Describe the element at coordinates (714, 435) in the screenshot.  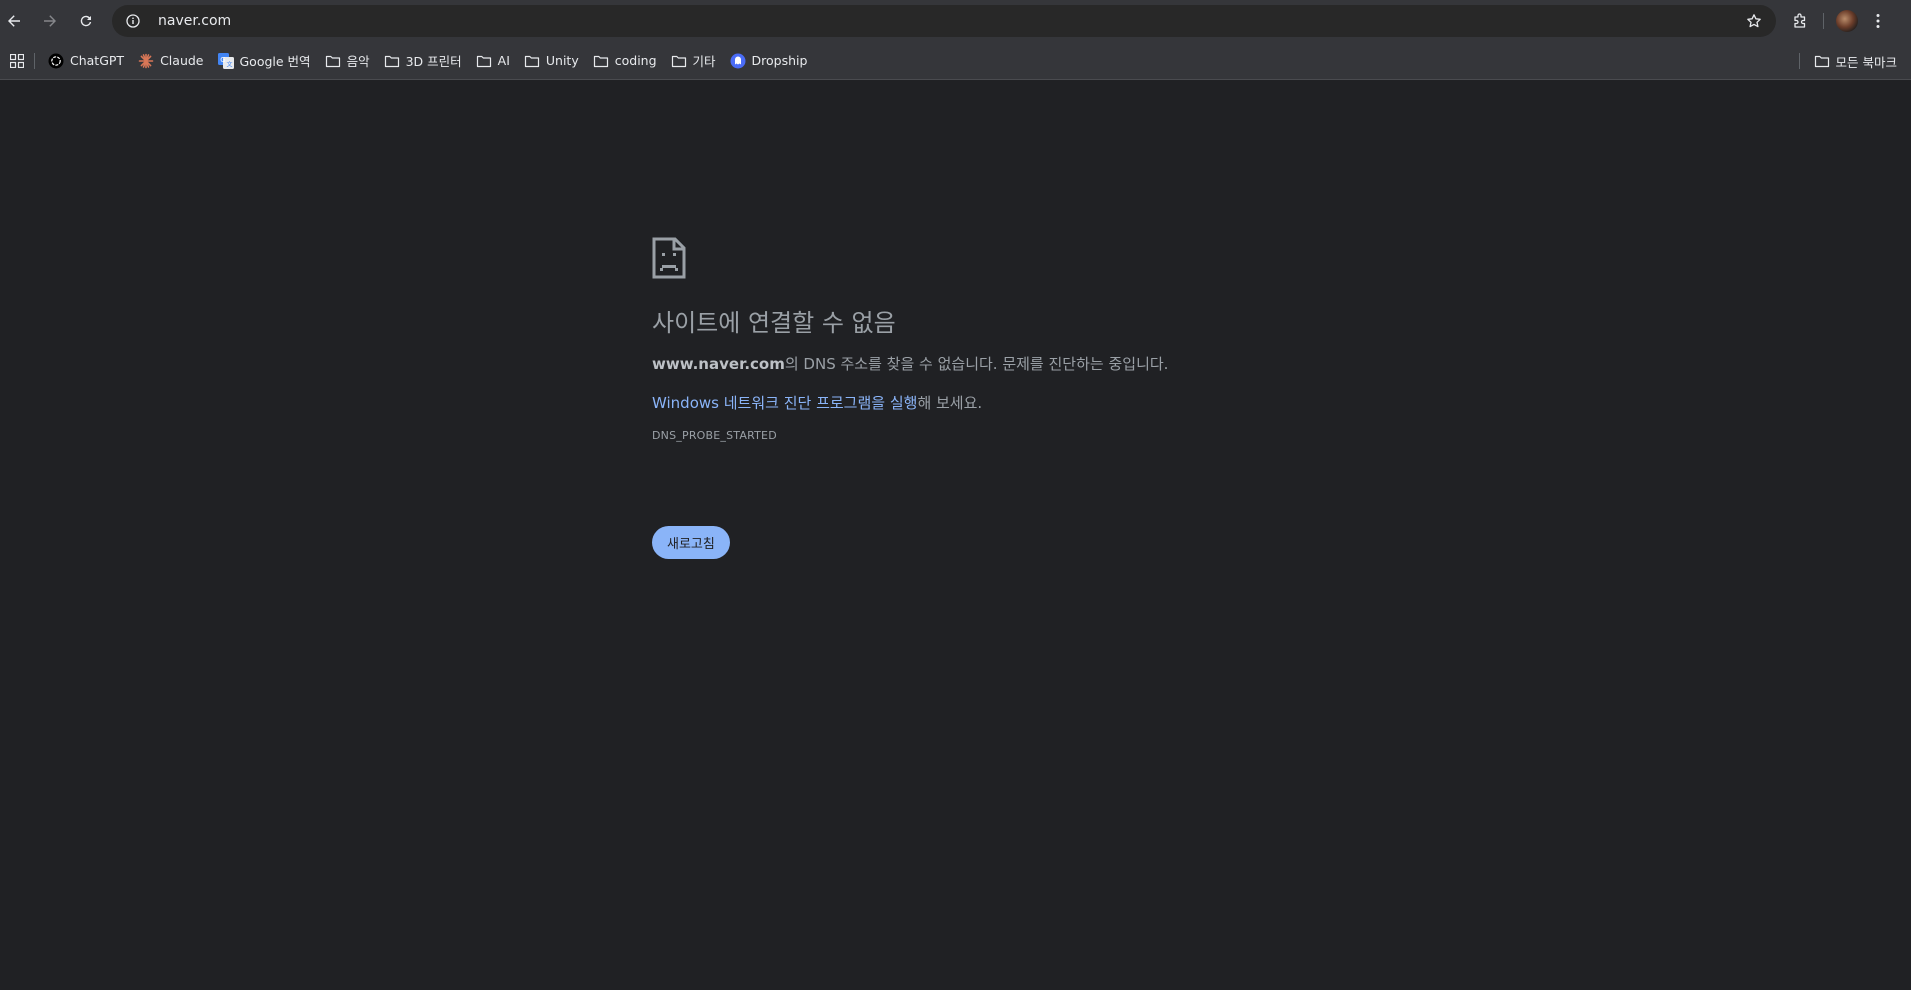
I see `error-code: DNS_PROBE_STARTED` at that location.